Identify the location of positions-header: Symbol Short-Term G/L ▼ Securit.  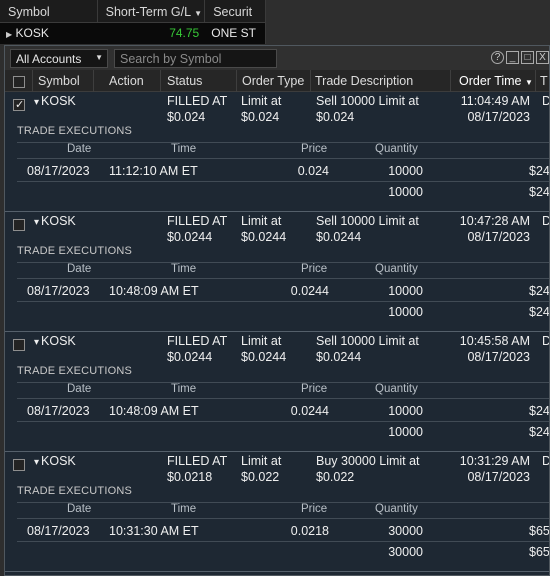
(132, 11).